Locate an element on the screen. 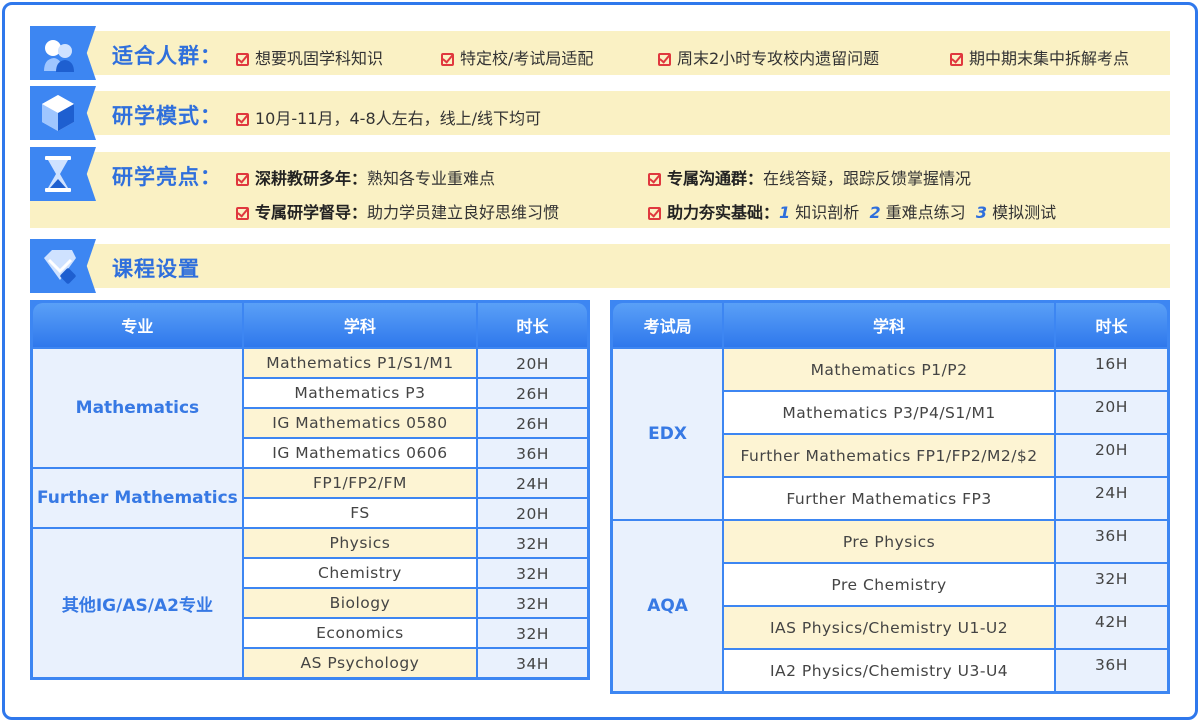 The width and height of the screenshot is (1200, 722). duration-cell: 16H is located at coordinates (1111, 369).